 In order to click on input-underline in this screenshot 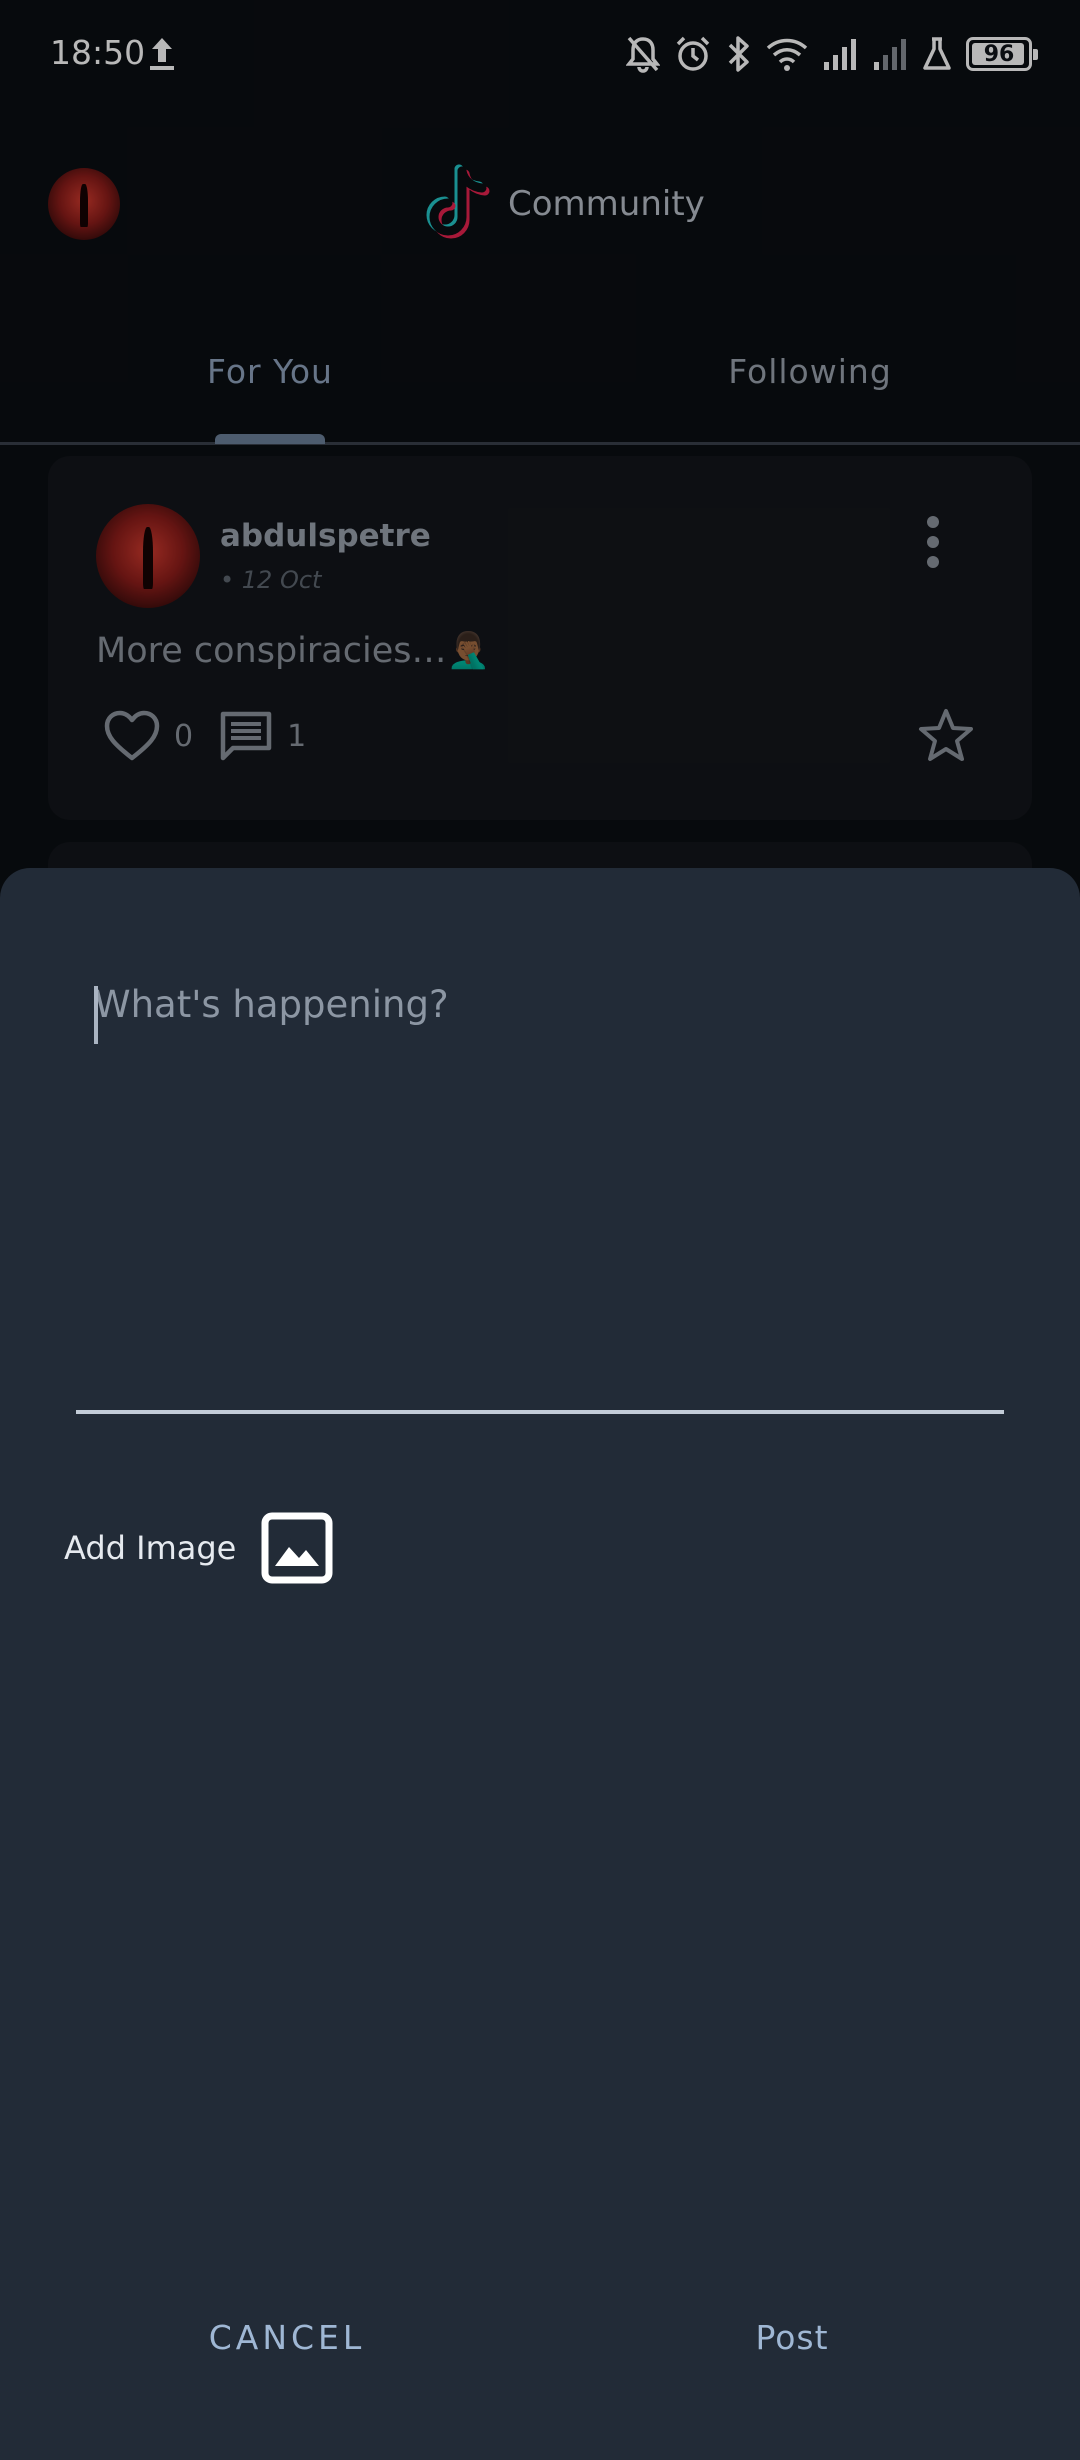, I will do `click(540, 1412)`.